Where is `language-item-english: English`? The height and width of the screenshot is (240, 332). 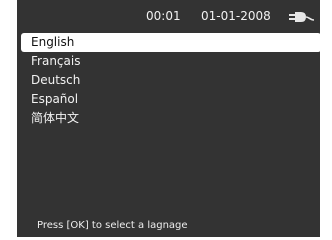 language-item-english: English is located at coordinates (170, 42).